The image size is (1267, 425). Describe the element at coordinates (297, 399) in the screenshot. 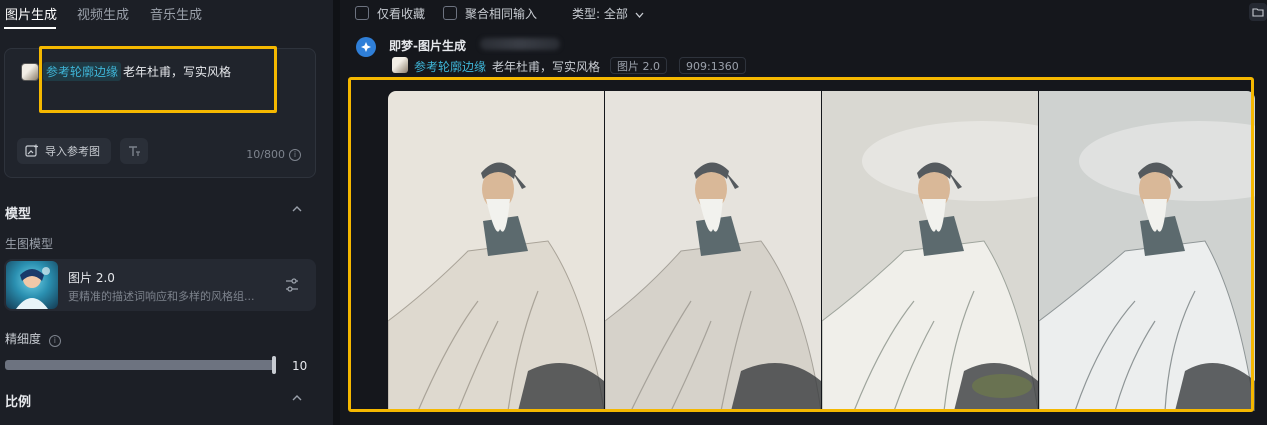

I see `collapse-ratio-chevron-icon` at that location.